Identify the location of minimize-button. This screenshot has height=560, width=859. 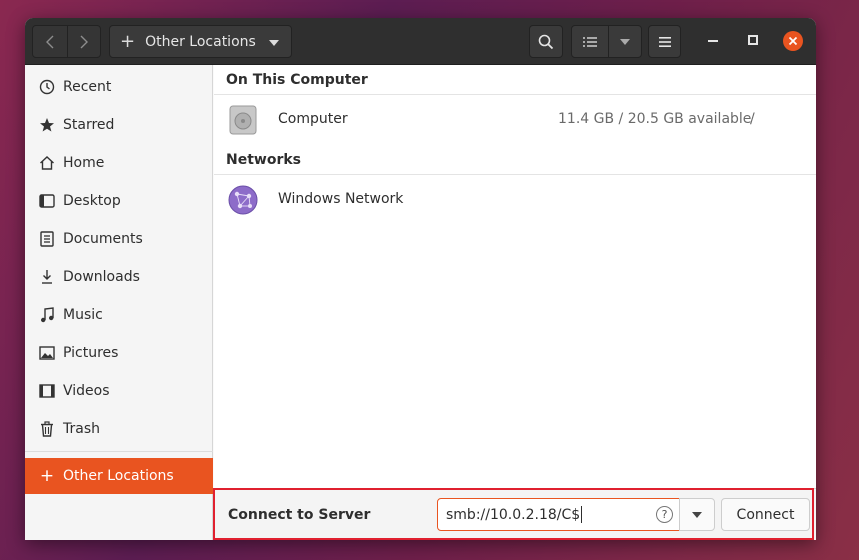
(713, 41).